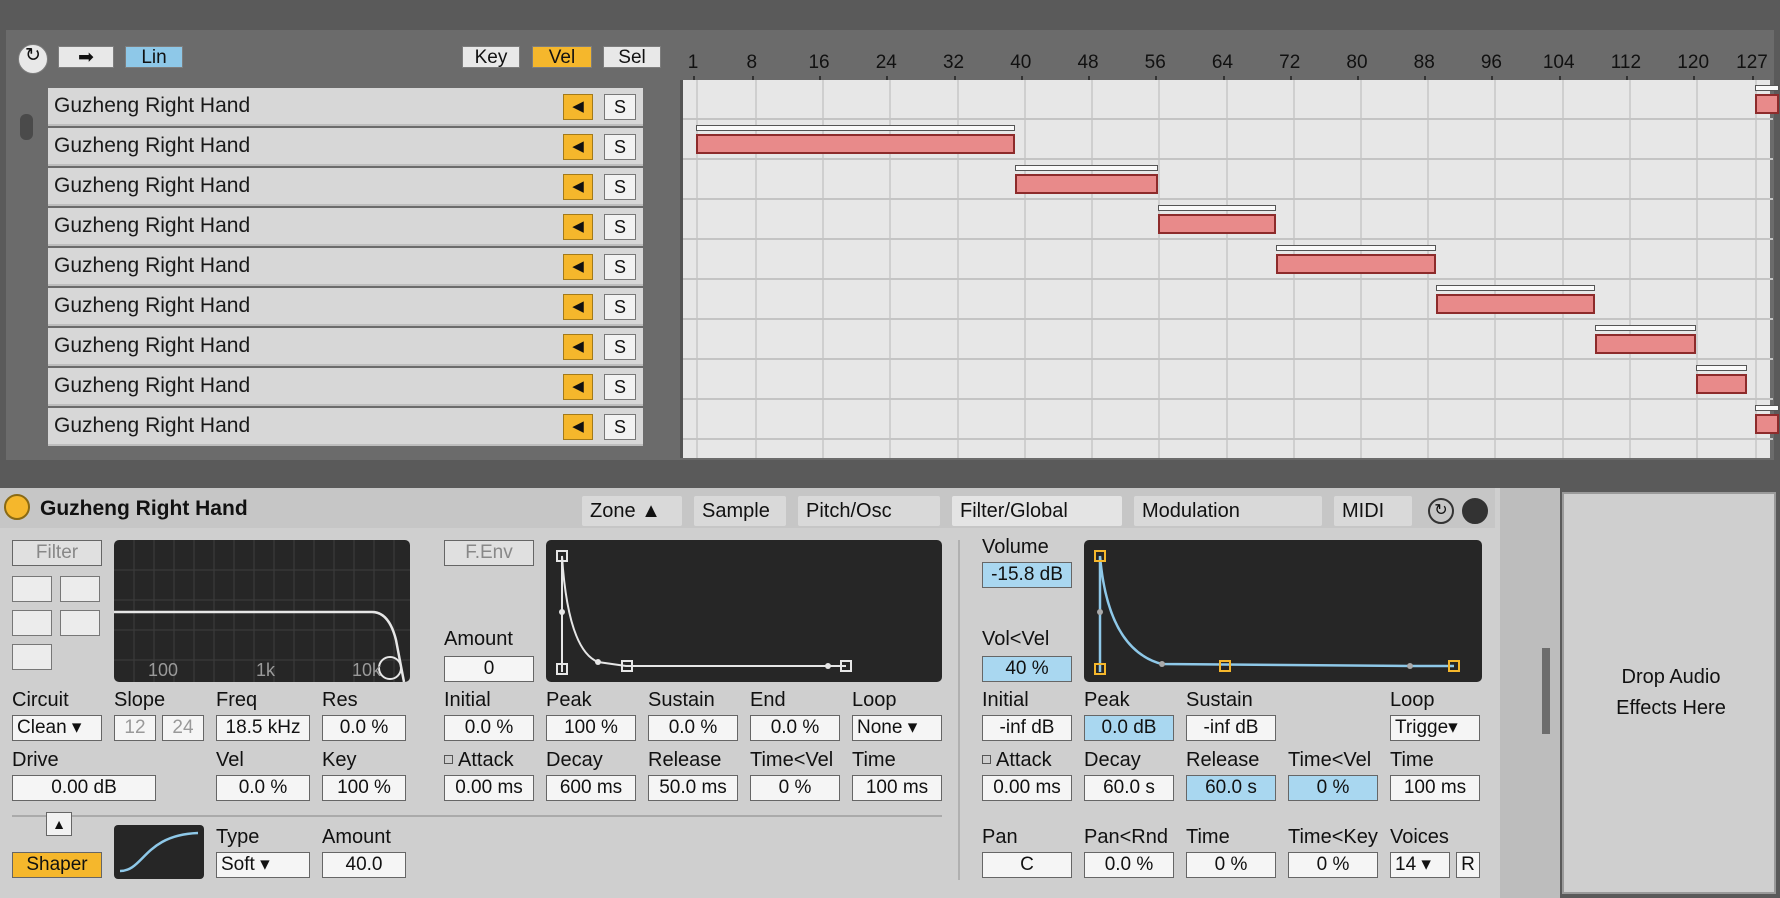 This screenshot has height=898, width=1780. Describe the element at coordinates (632, 511) in the screenshot. I see `tab-zone: Zone ▲` at that location.